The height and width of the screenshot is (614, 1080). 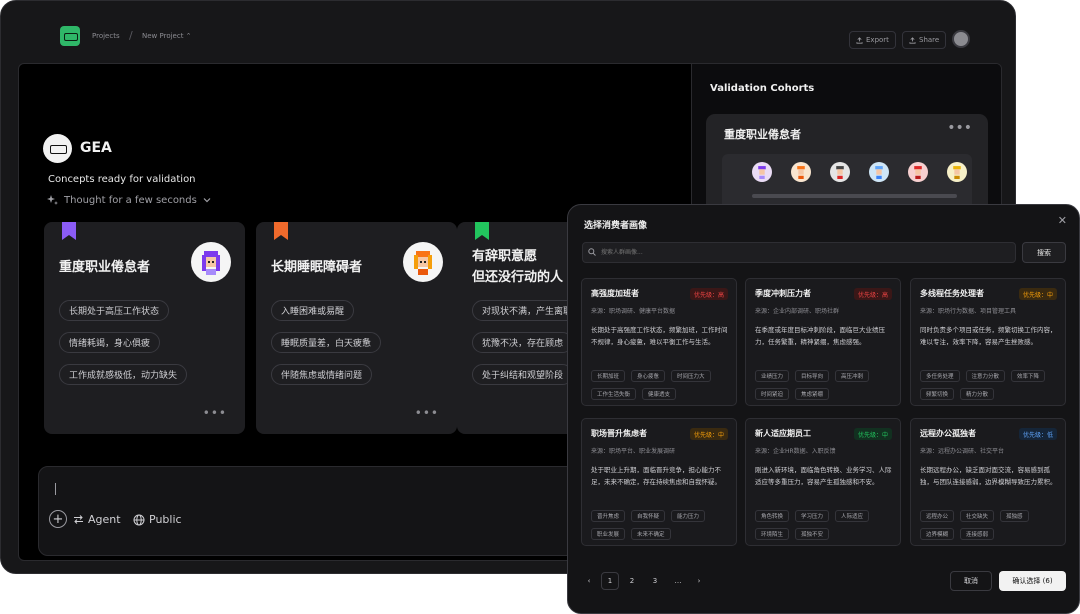 What do you see at coordinates (1062, 220) in the screenshot?
I see `close-icon: ✕` at bounding box center [1062, 220].